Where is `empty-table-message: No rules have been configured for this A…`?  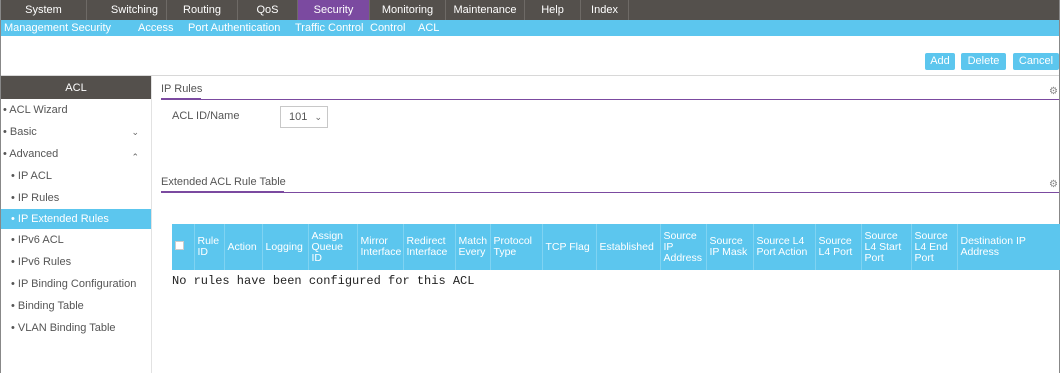
empty-table-message: No rules have been configured for this A… is located at coordinates (323, 281).